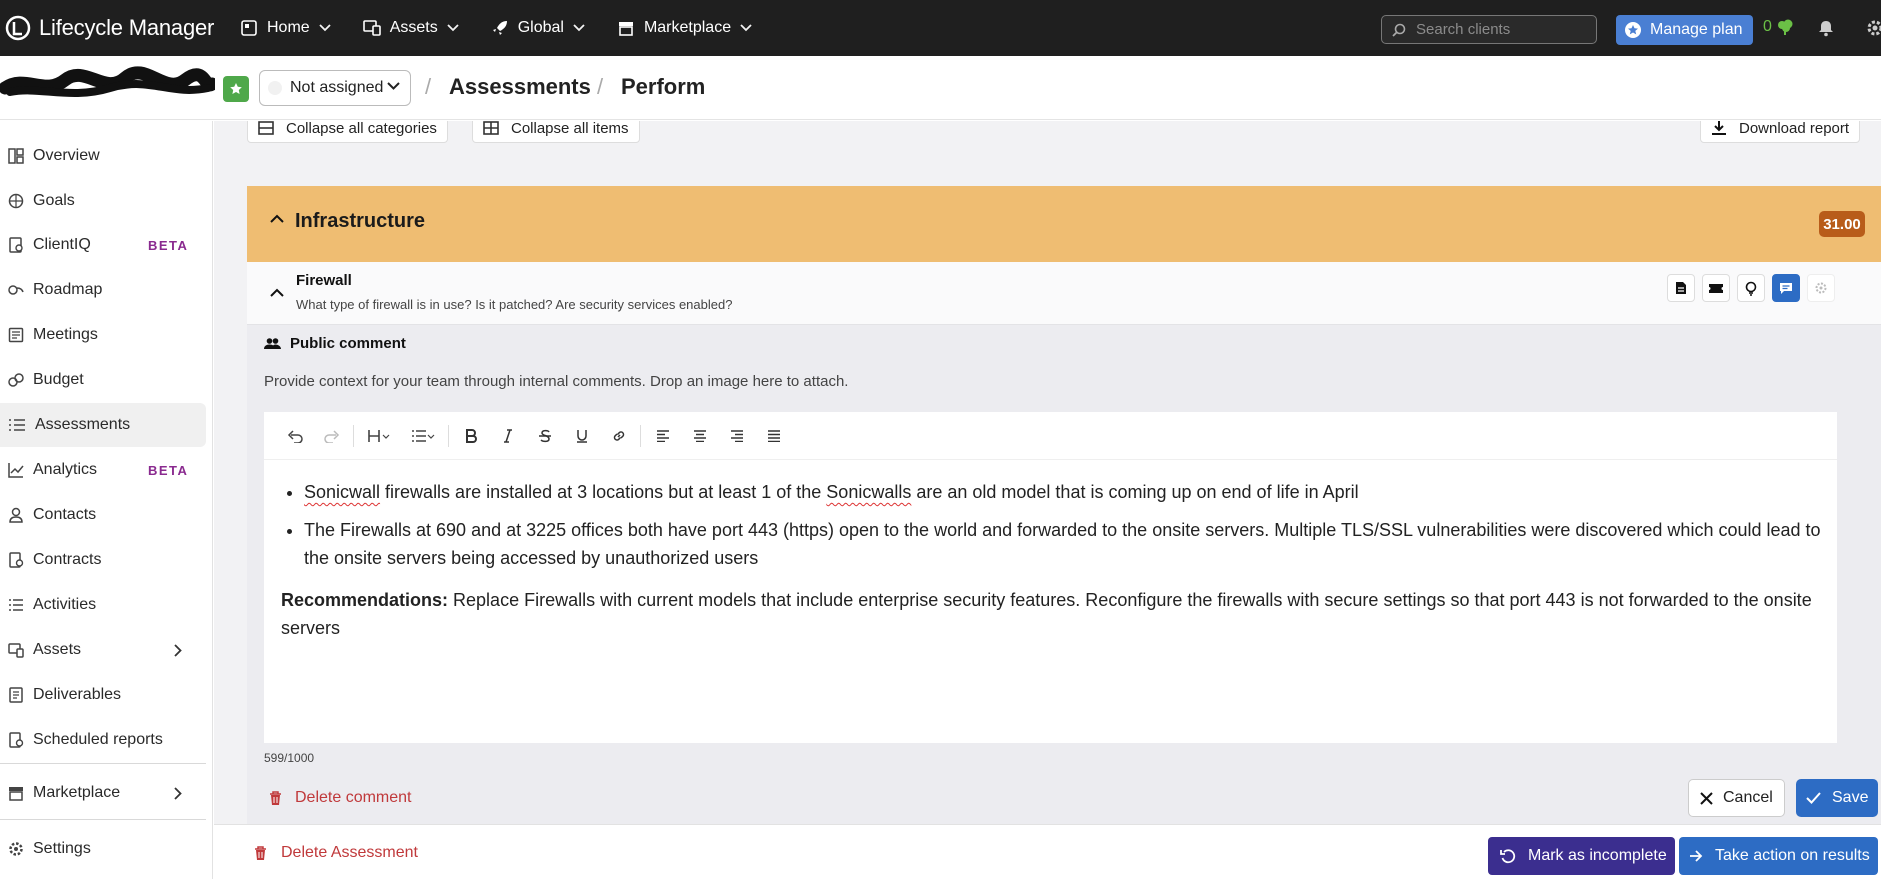 This screenshot has width=1881, height=879. I want to click on sidebar-item-label: Contacts, so click(65, 514).